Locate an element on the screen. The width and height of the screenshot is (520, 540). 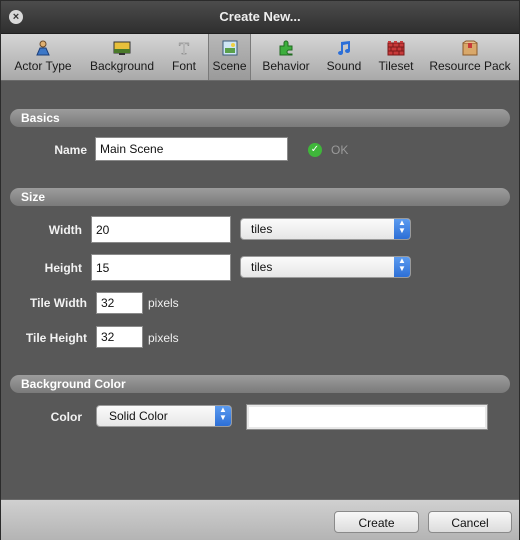
tile-height-input is located at coordinates (119, 337).